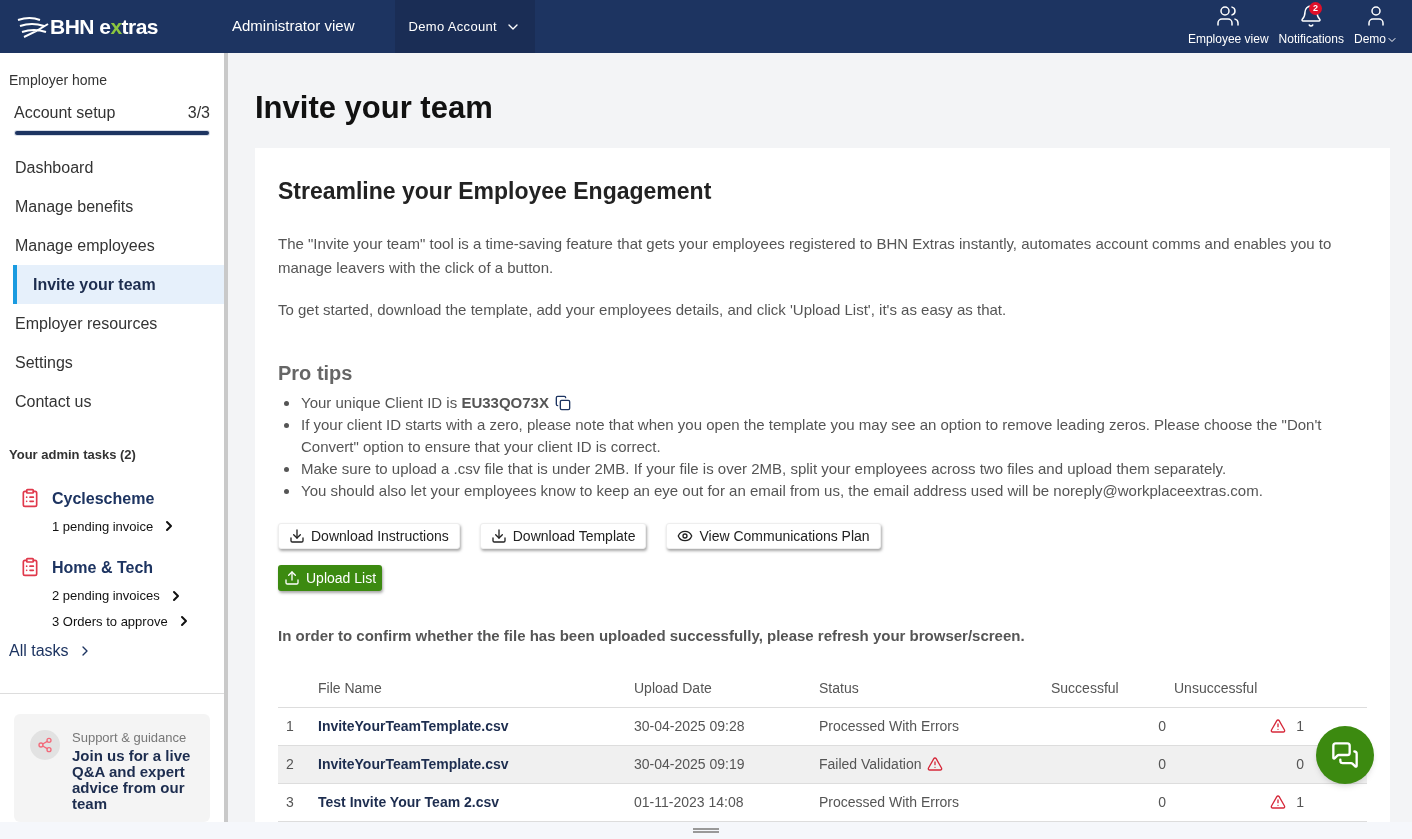 This screenshot has width=1412, height=839. What do you see at coordinates (1376, 25) in the screenshot?
I see `header-action: Demo` at bounding box center [1376, 25].